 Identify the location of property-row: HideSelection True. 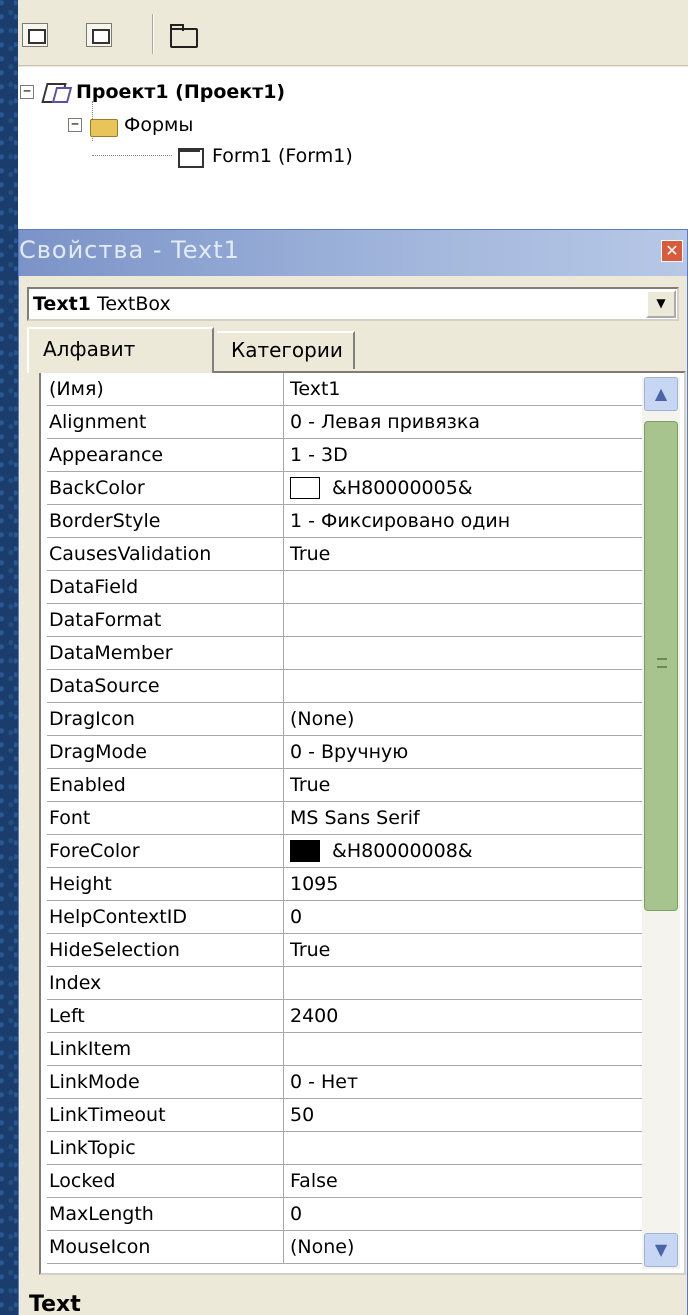
(346, 950).